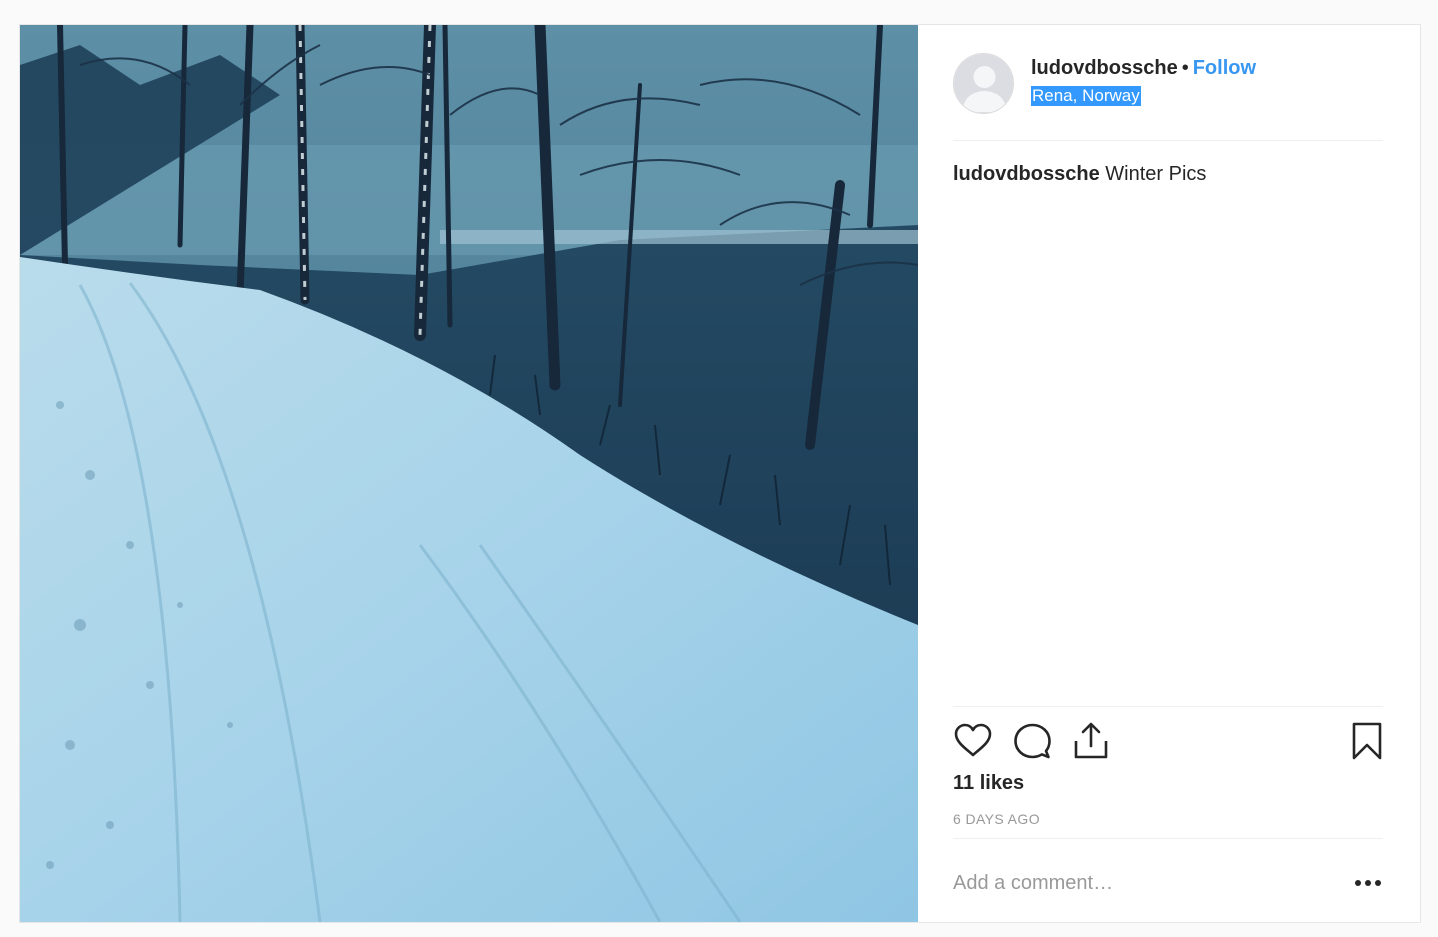  I want to click on post-header: ludovdbossche • Follow Rena, Norway, so click(1168, 97).